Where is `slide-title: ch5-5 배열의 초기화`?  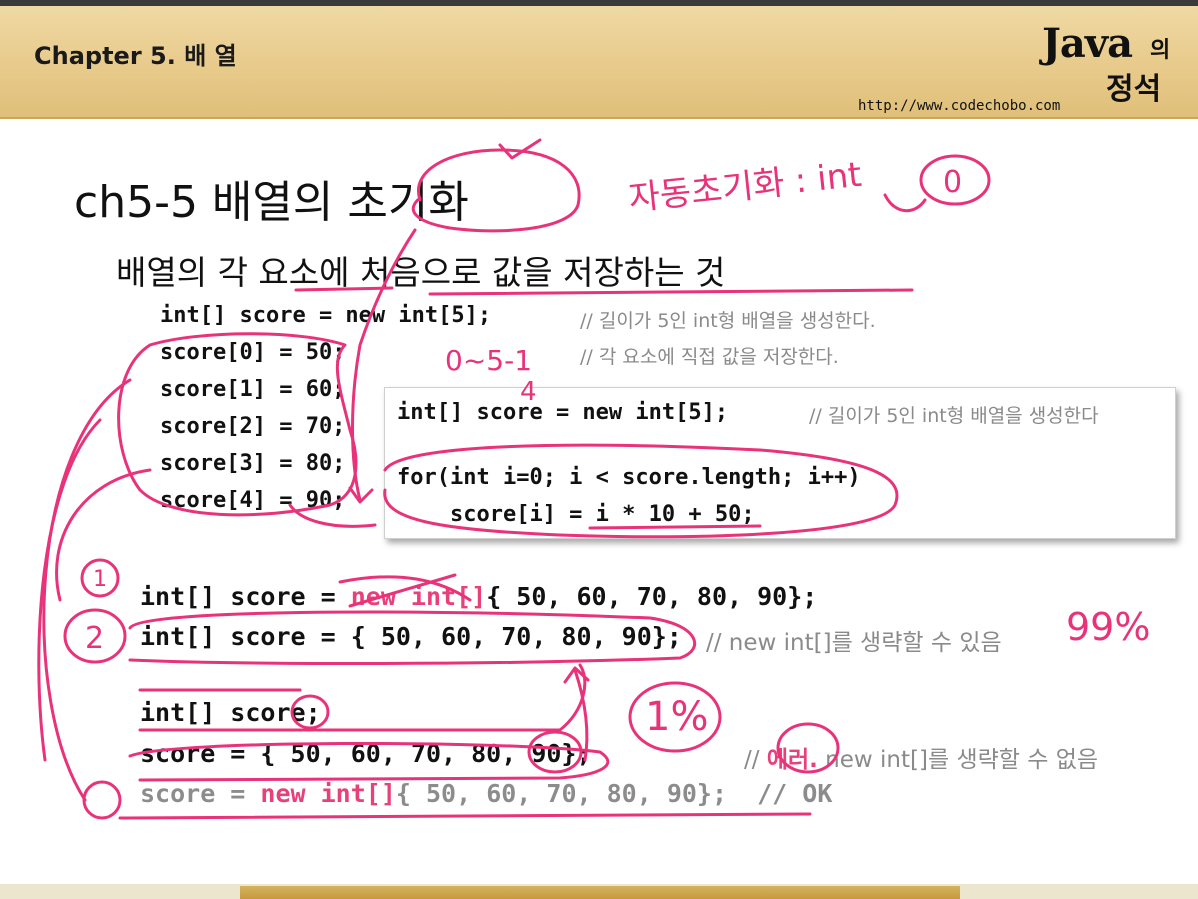 slide-title: ch5-5 배열의 초기화 is located at coordinates (271, 202).